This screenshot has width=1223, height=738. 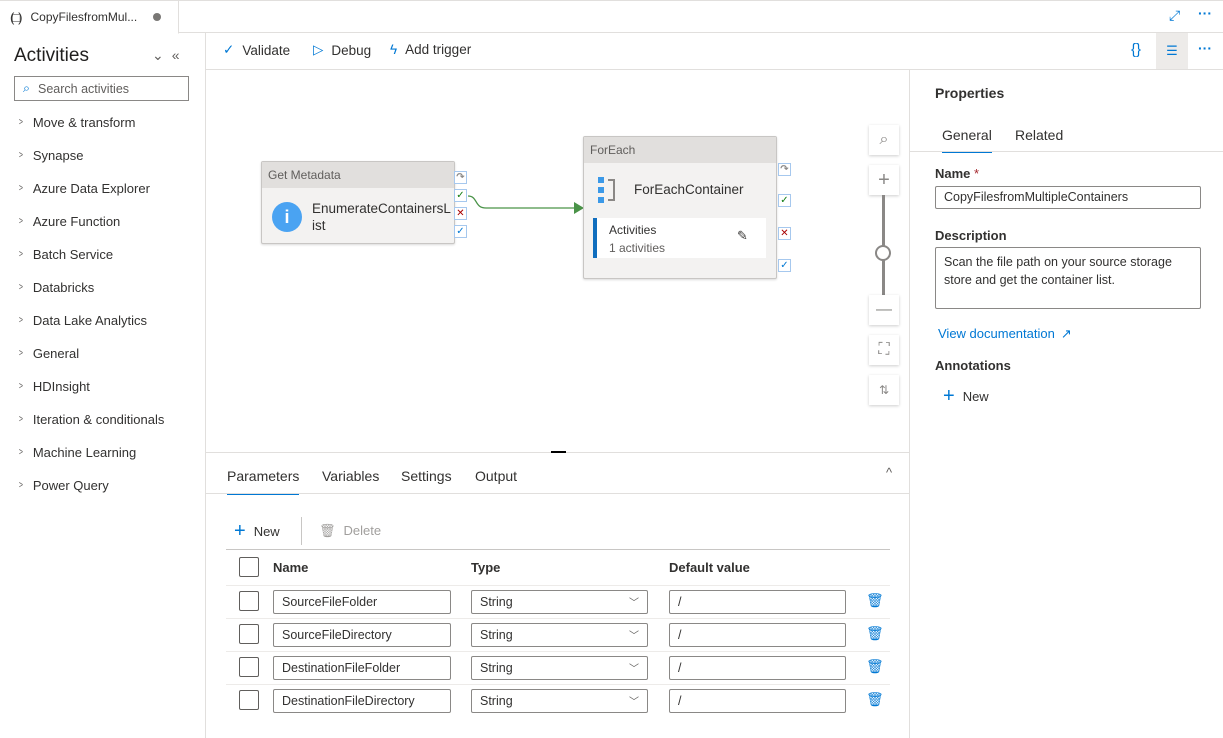 What do you see at coordinates (362, 635) in the screenshot?
I see `parameter-name-input: SourceFileDirectory` at bounding box center [362, 635].